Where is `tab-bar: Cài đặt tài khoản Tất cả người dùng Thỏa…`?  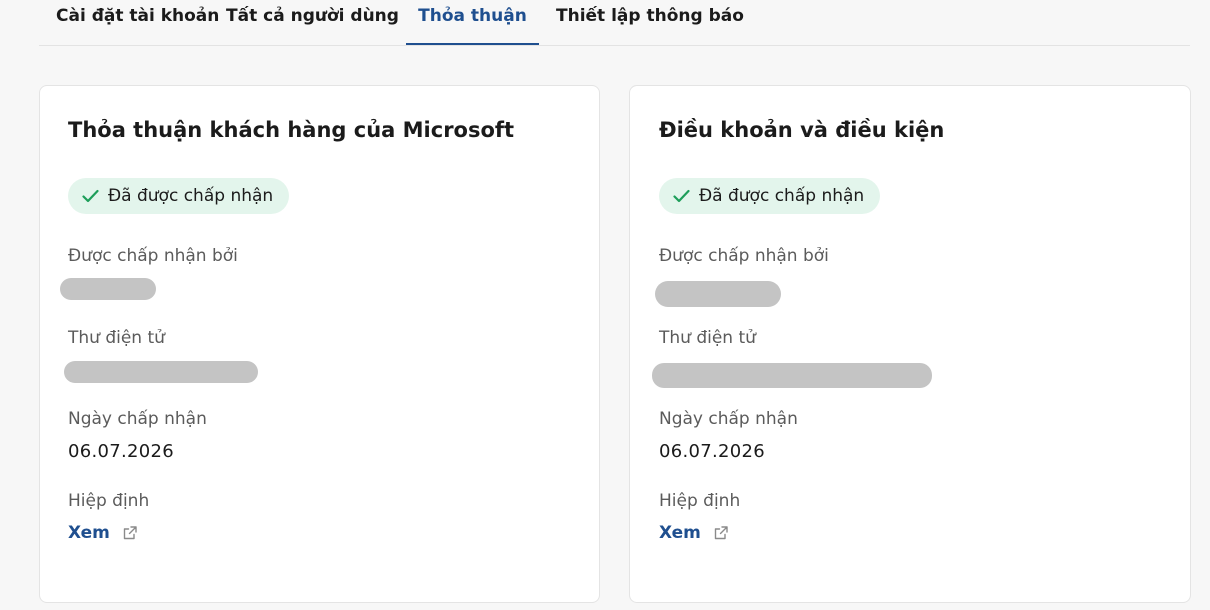 tab-bar: Cài đặt tài khoản Tất cả người dùng Thỏa… is located at coordinates (614, 23).